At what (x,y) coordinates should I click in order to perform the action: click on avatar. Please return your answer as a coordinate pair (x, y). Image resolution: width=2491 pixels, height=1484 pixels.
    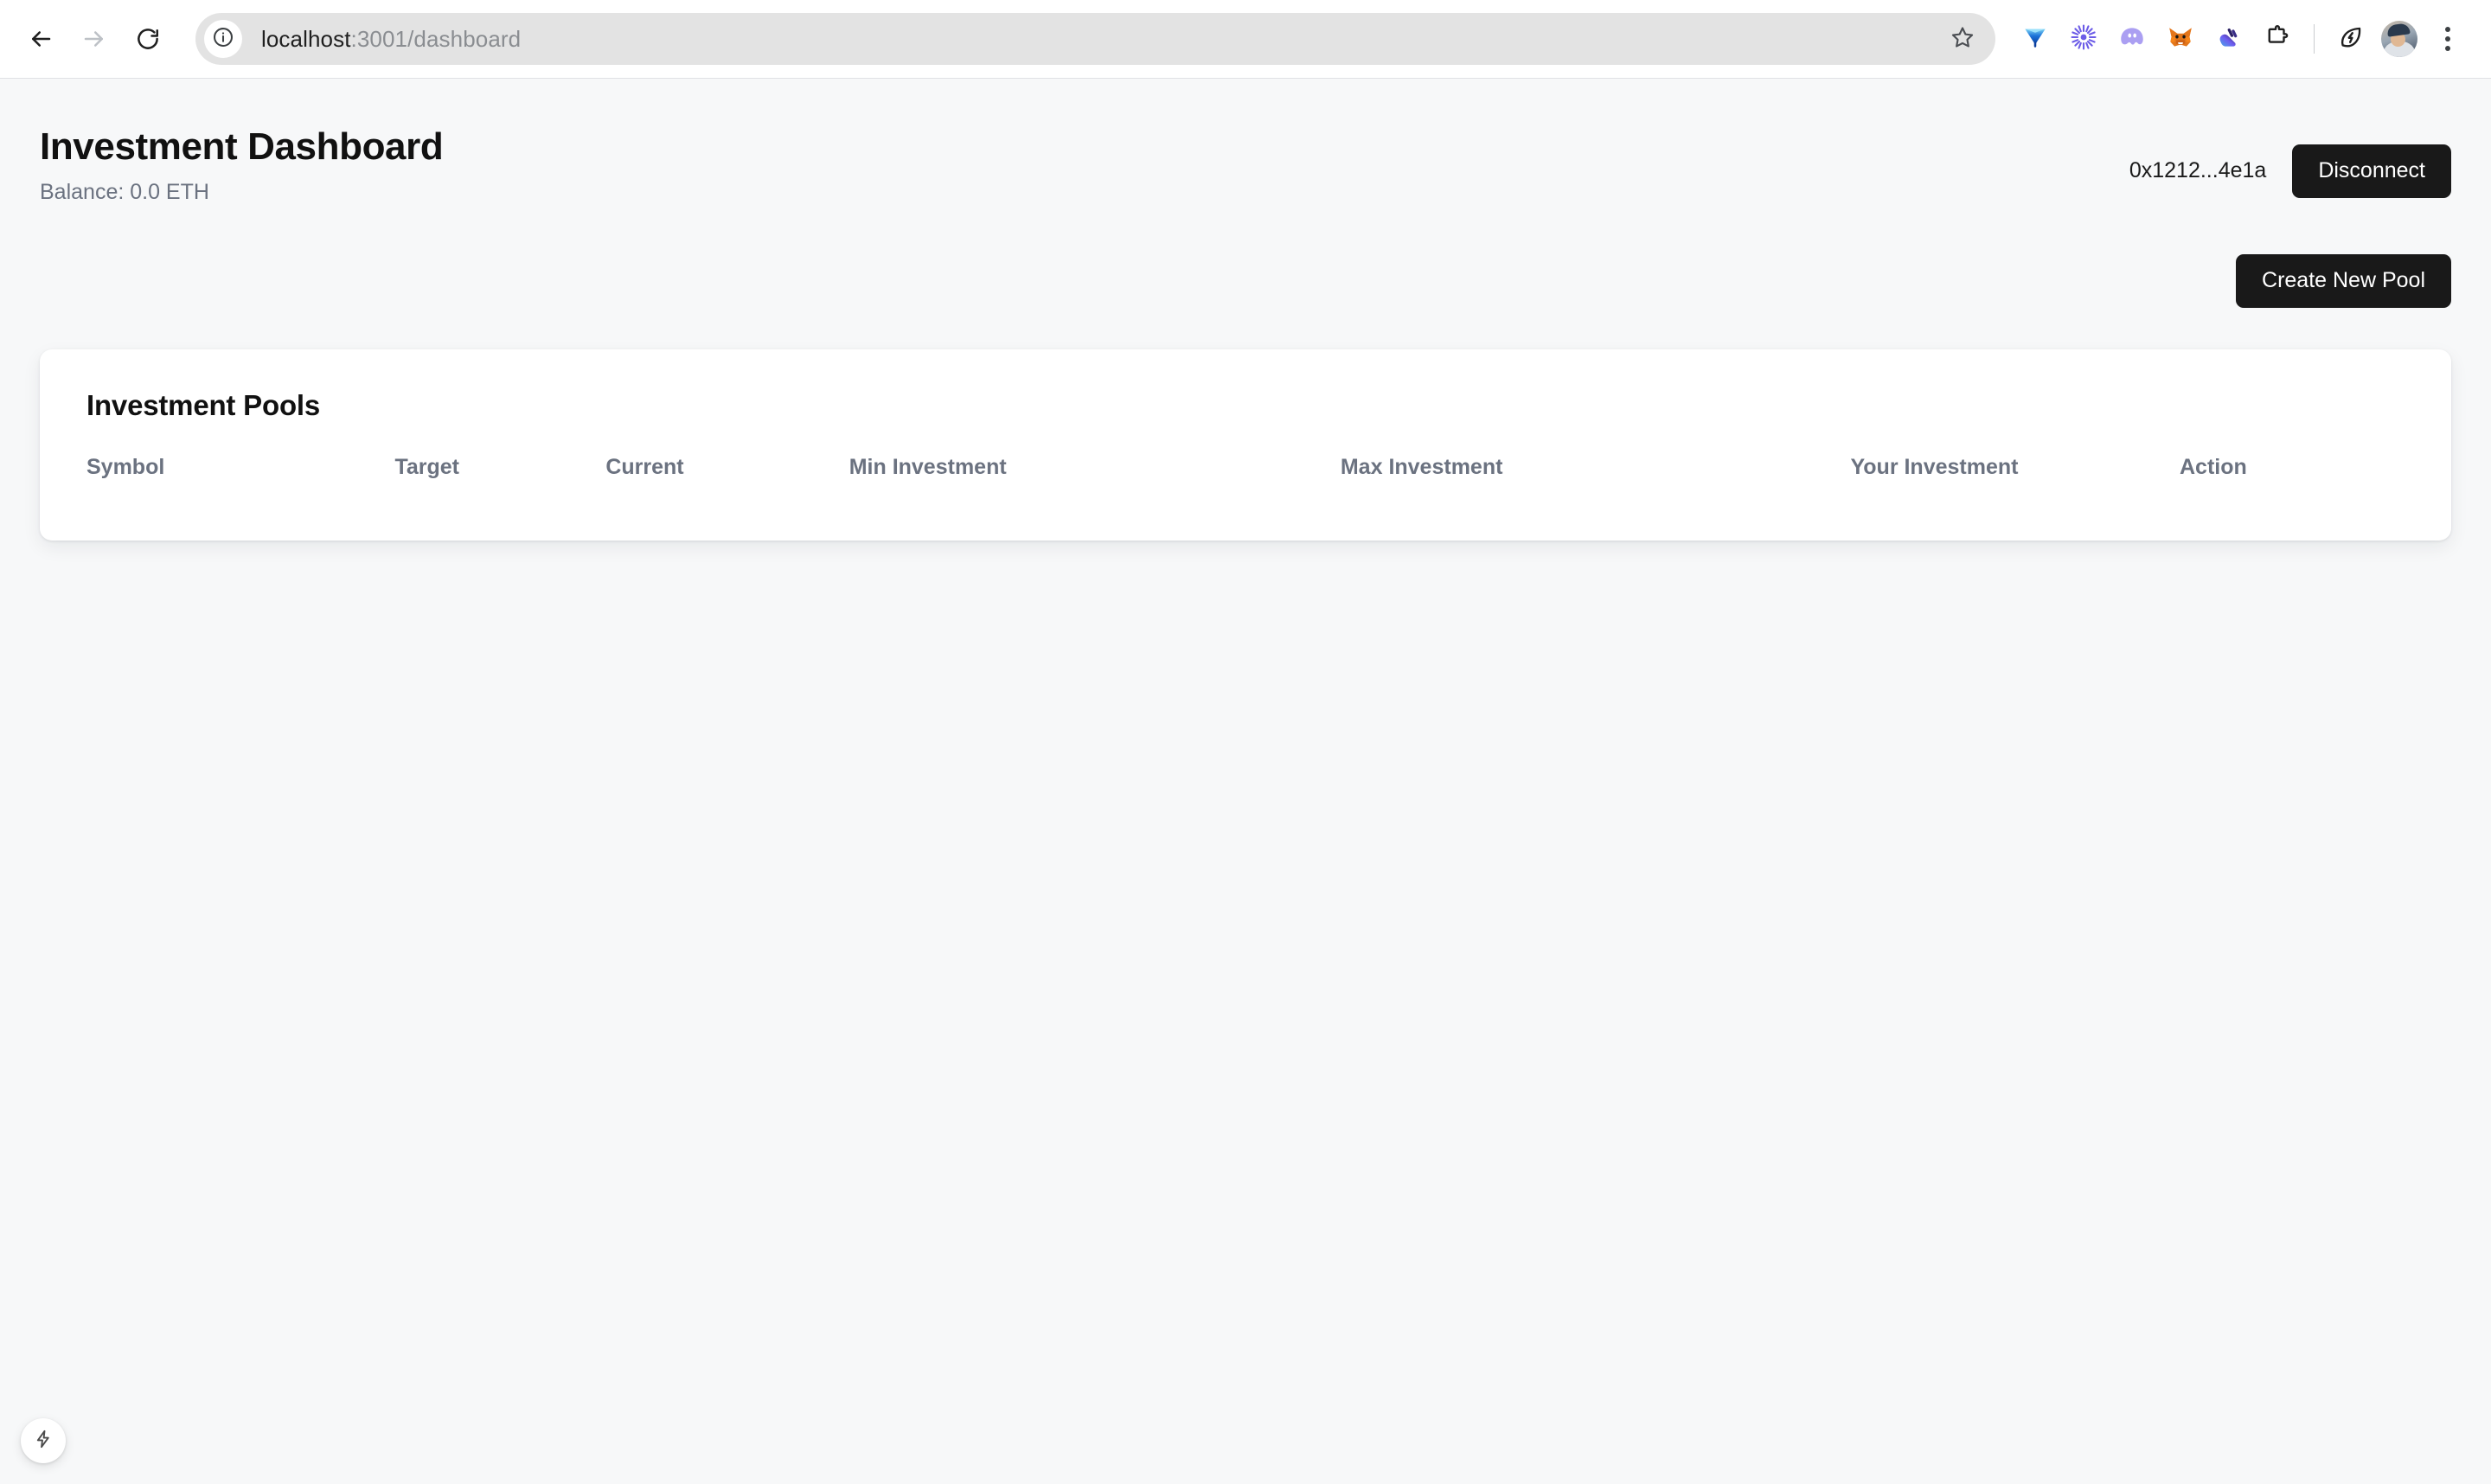
    Looking at the image, I should click on (2399, 39).